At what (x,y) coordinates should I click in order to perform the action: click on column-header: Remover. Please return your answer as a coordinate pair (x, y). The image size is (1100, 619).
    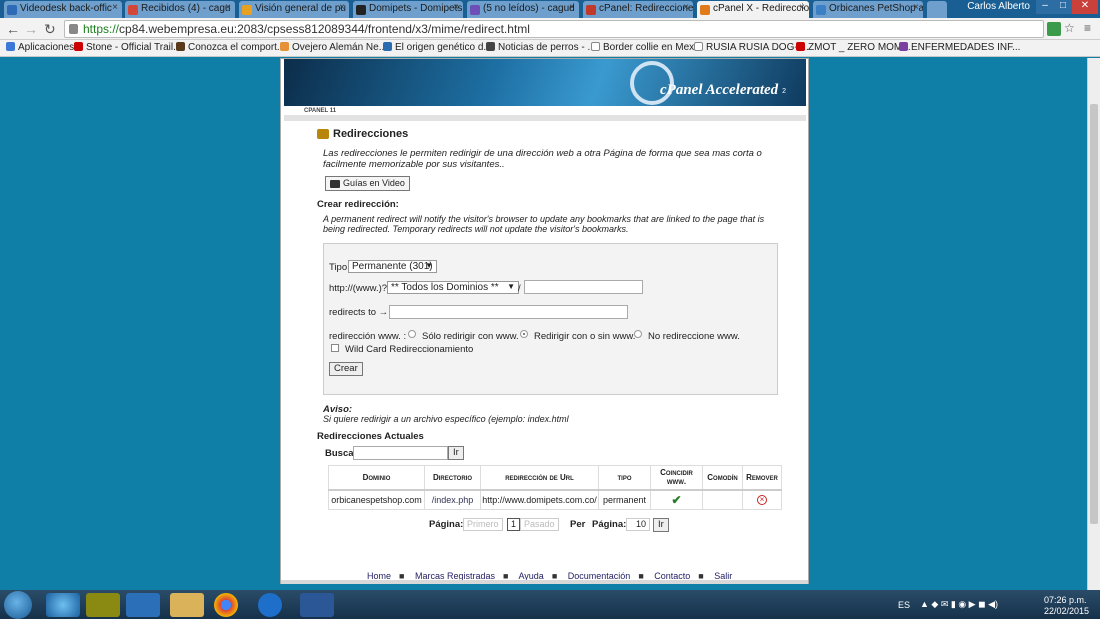
    Looking at the image, I should click on (762, 477).